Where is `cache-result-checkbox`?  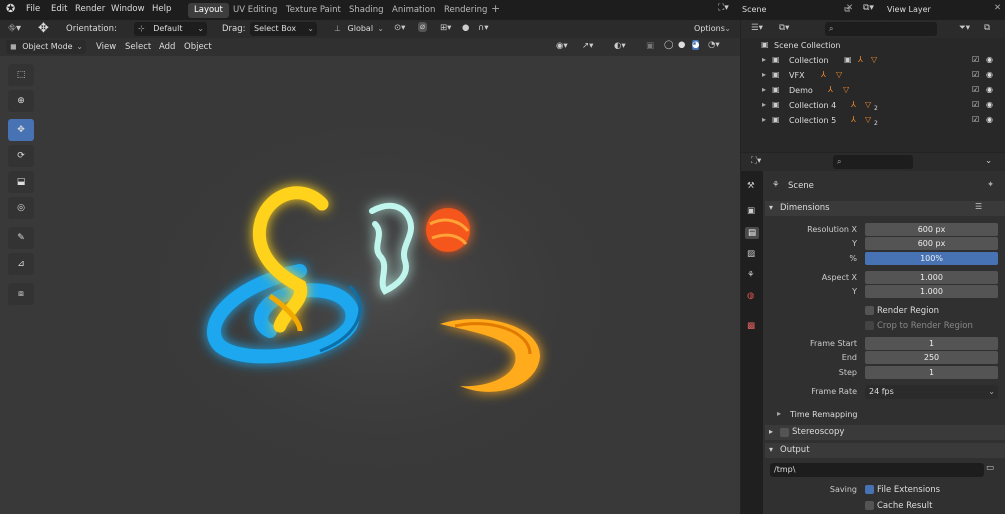
cache-result-checkbox is located at coordinates (869, 505).